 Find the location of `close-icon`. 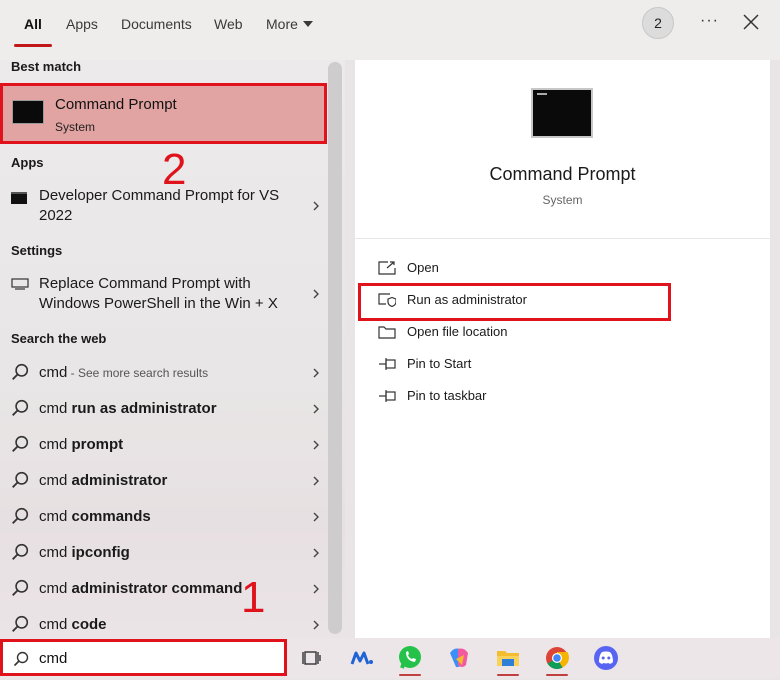

close-icon is located at coordinates (751, 22).